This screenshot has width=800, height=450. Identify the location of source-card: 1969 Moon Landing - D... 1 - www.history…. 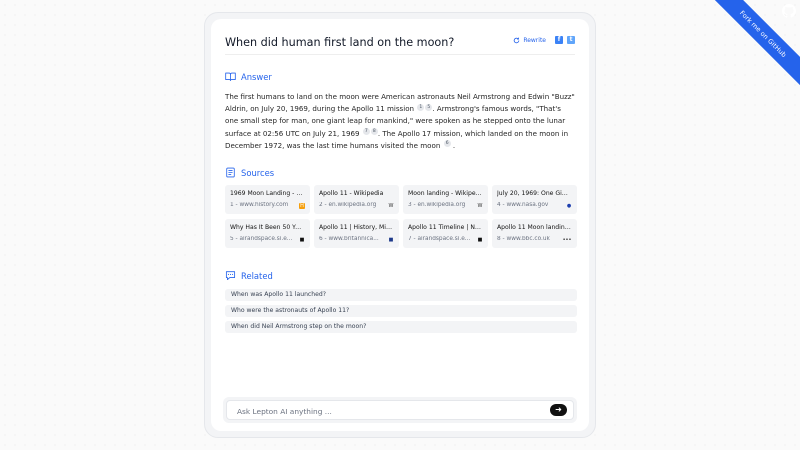
(267, 199).